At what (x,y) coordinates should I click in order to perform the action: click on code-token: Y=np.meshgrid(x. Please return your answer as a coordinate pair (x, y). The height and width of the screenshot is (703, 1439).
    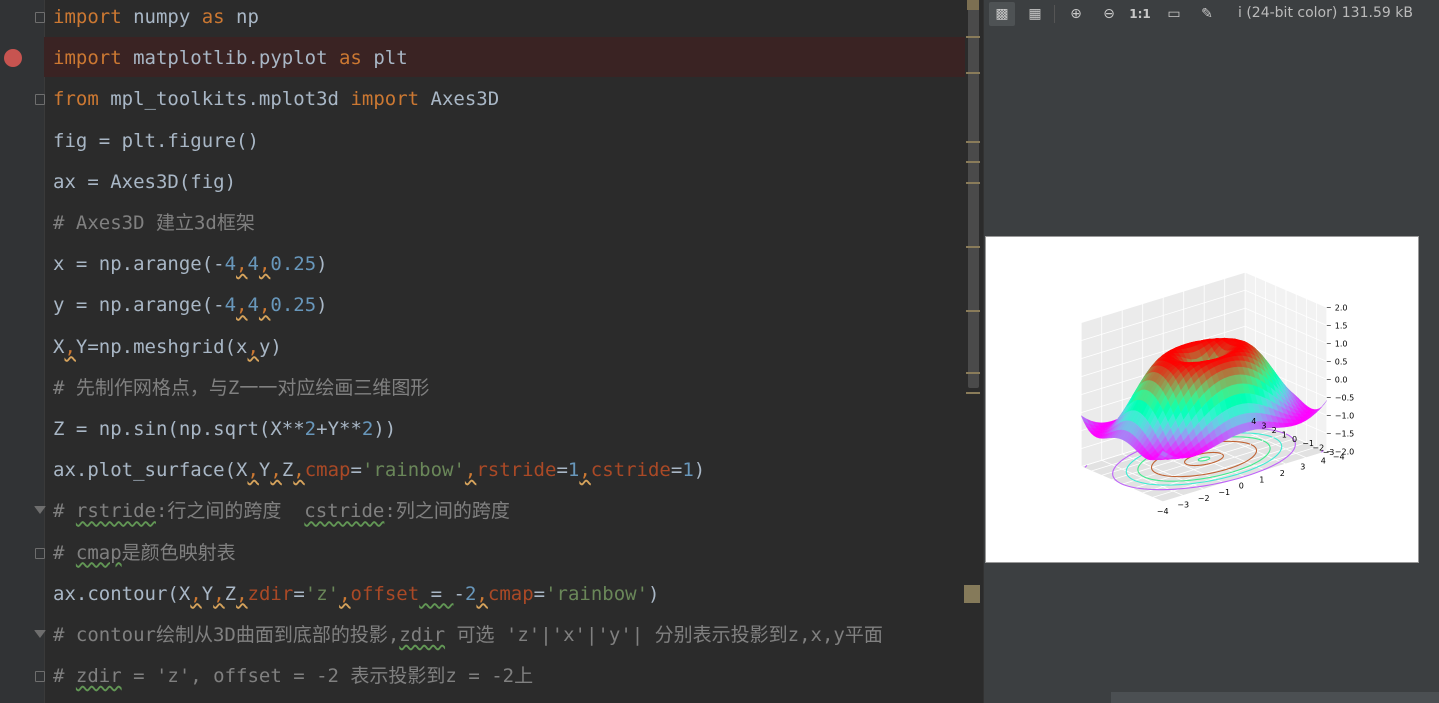
    Looking at the image, I should click on (161, 346).